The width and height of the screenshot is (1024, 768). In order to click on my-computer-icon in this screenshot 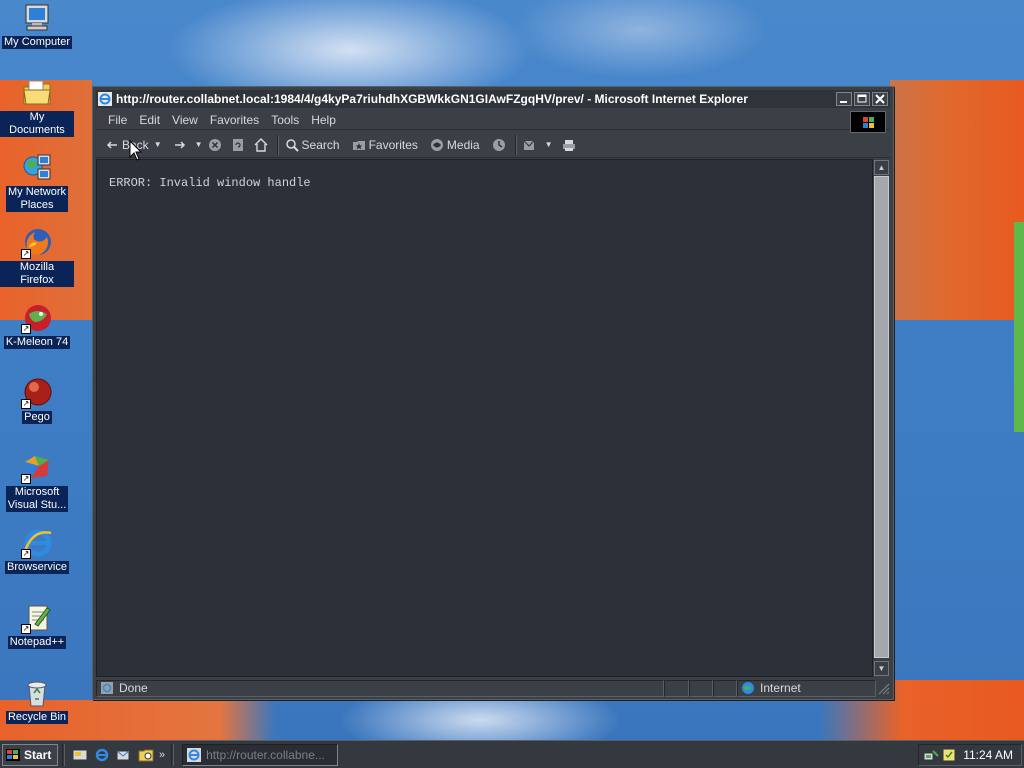, I will do `click(37, 18)`.